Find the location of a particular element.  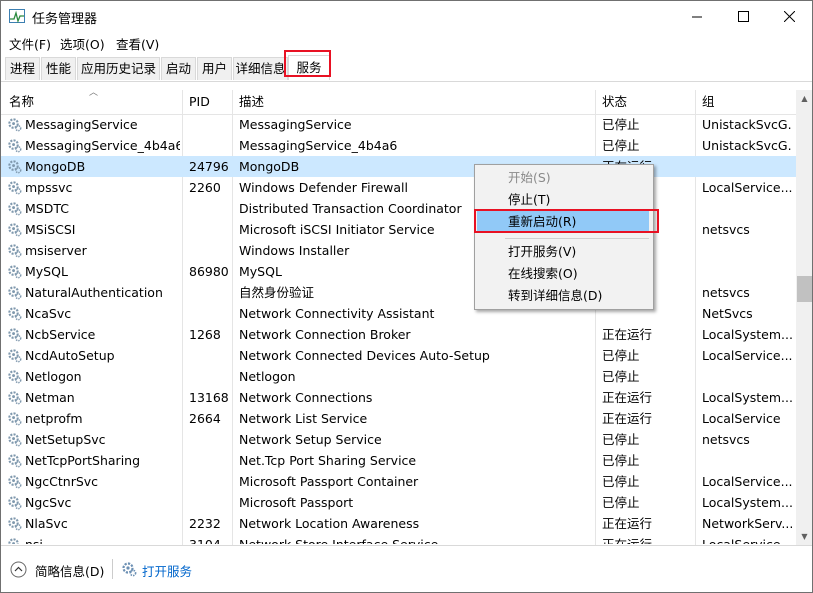

service-name: msiserver is located at coordinates (56, 250).